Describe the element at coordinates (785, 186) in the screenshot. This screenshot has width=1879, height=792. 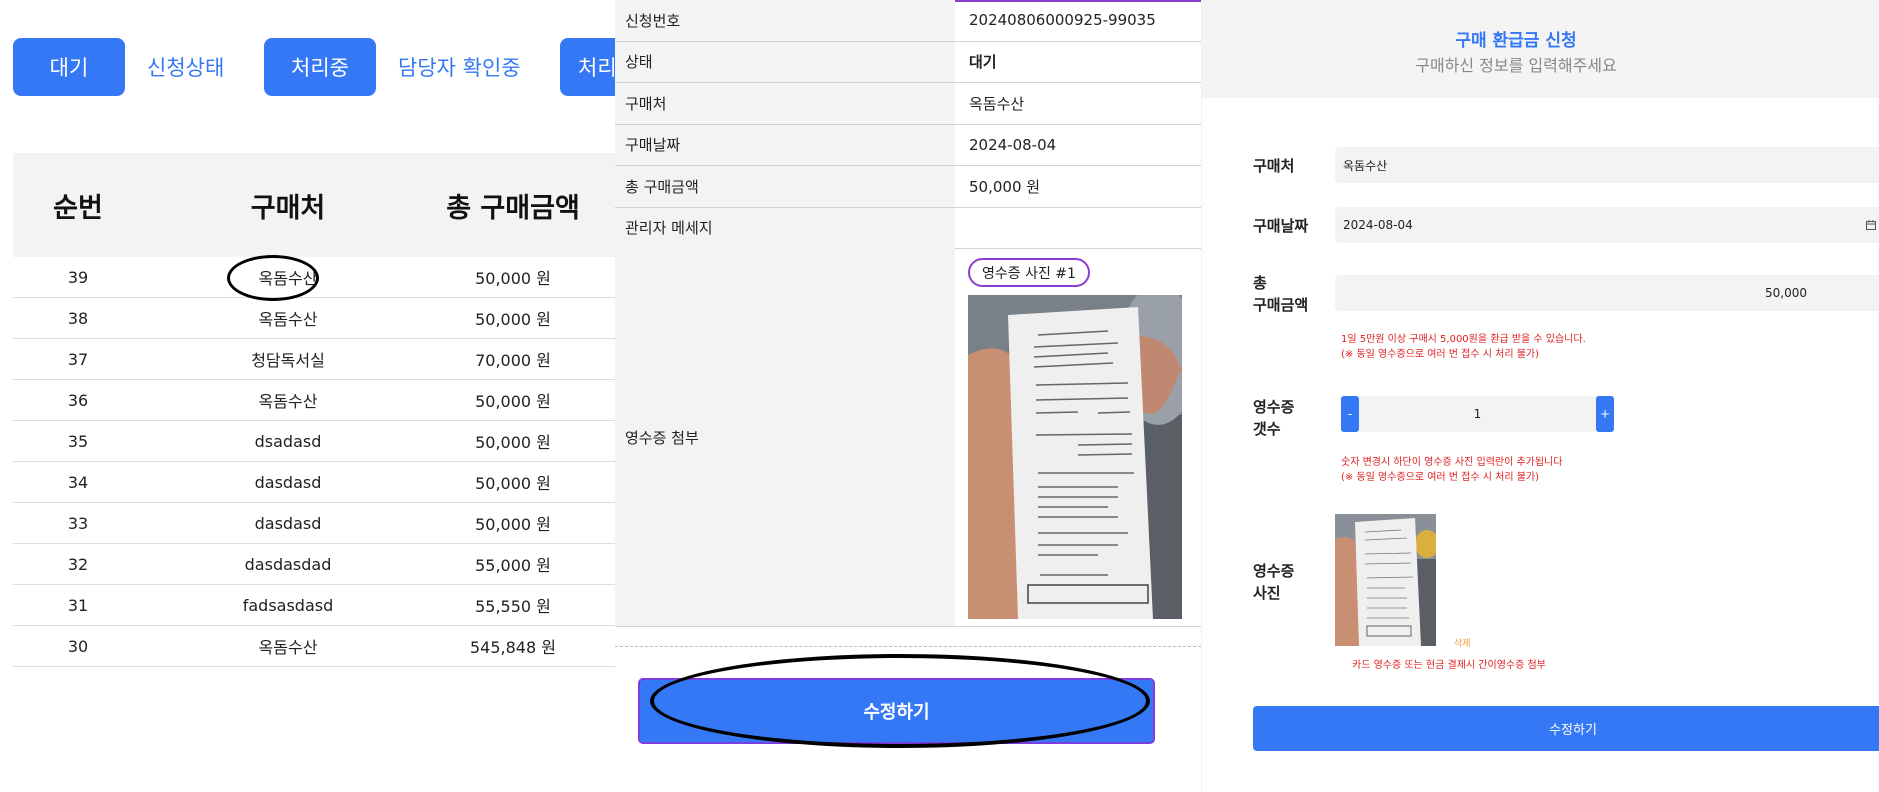
I see `detail-key: 총 구매금액` at that location.